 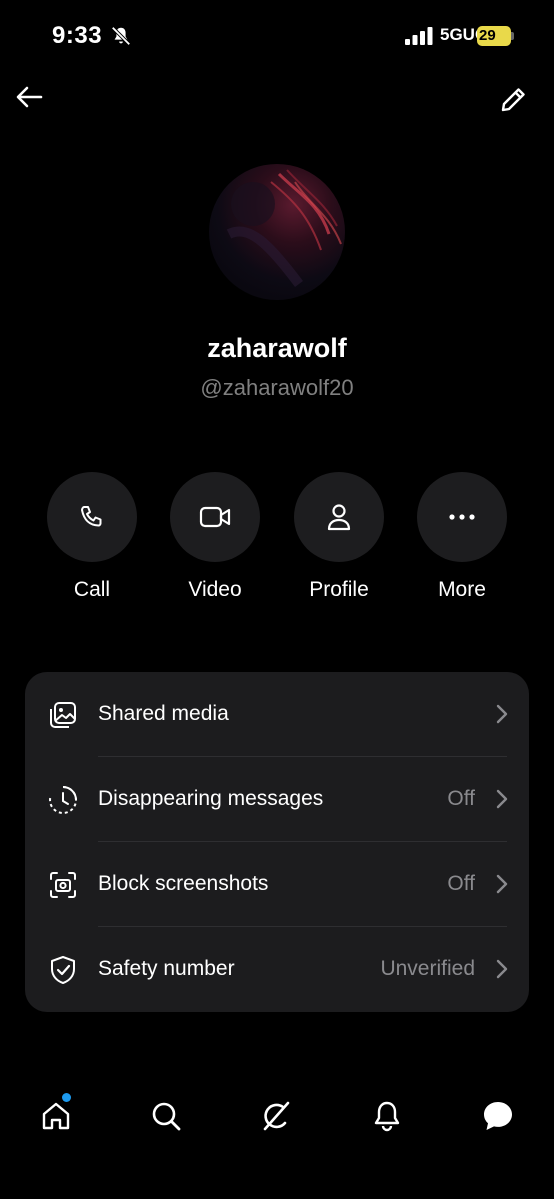 I want to click on safety-number-label: Safety number, so click(x=166, y=968).